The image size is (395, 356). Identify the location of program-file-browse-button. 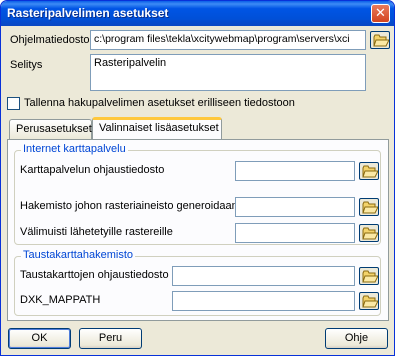
(380, 40).